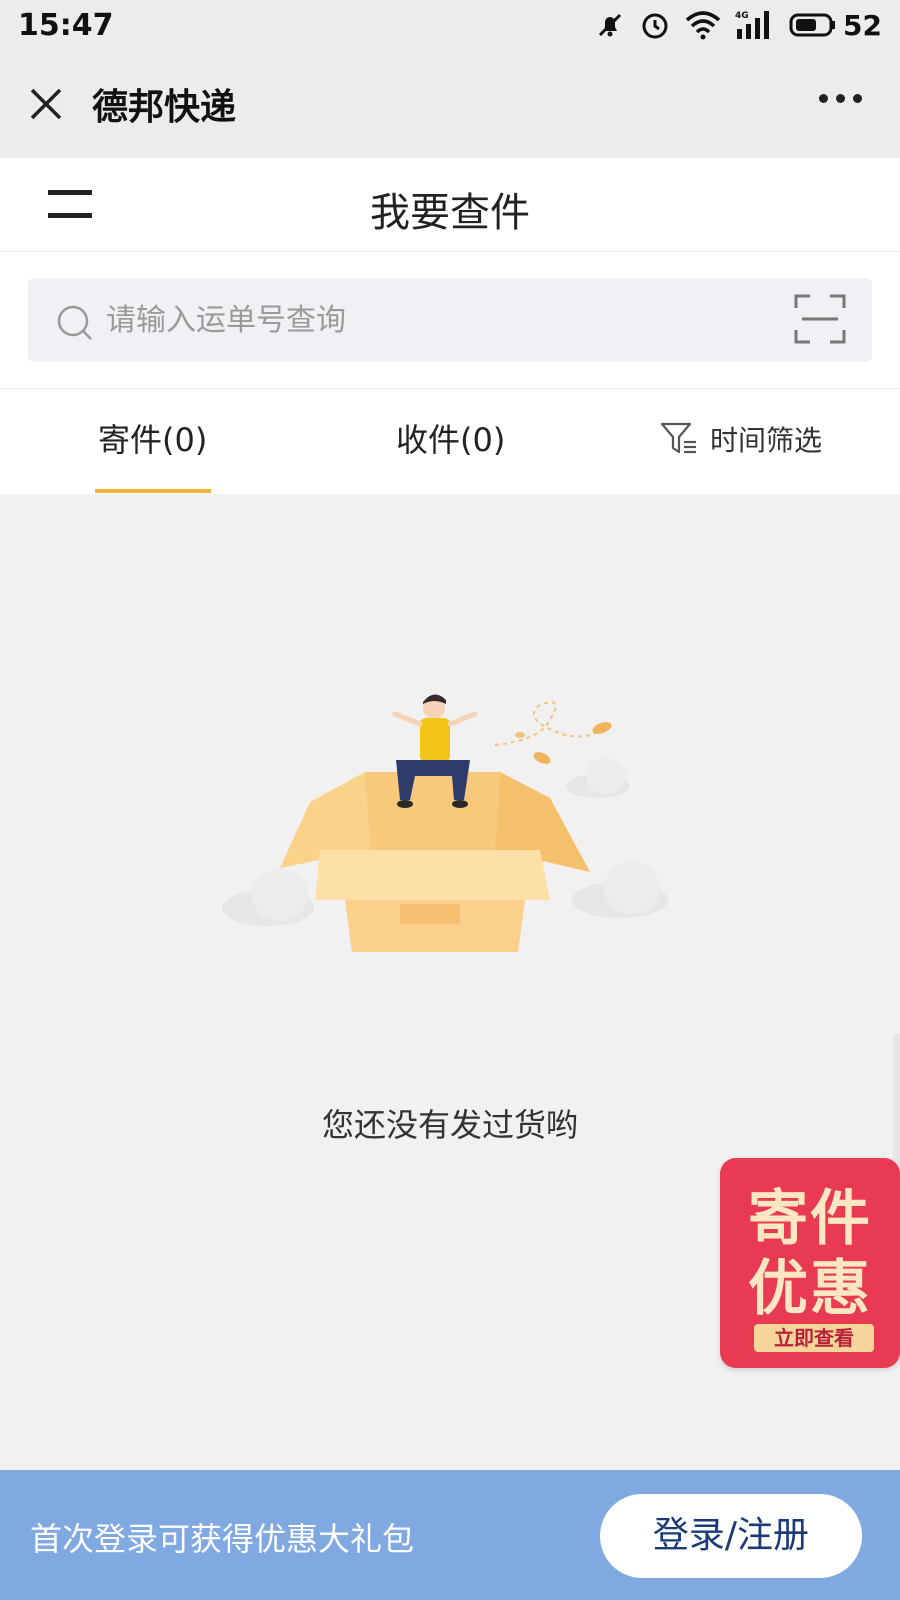 Image resolution: width=900 pixels, height=1600 pixels. I want to click on battery: 52, so click(835, 25).